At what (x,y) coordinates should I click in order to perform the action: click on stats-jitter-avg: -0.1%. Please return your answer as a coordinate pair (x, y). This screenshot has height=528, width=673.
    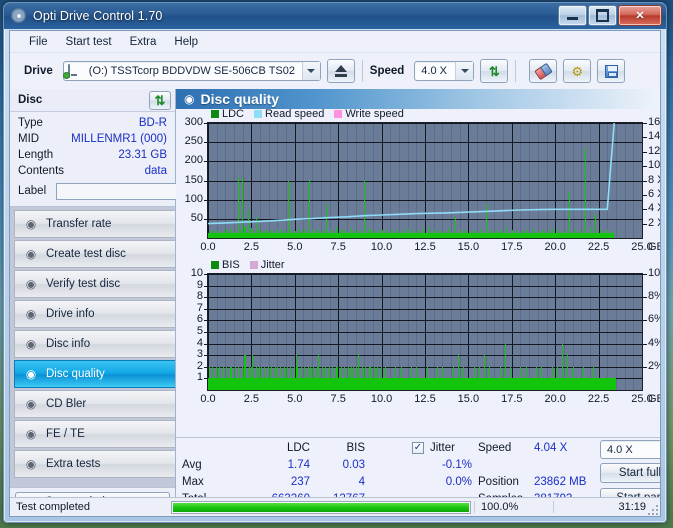
    Looking at the image, I should click on (456, 465).